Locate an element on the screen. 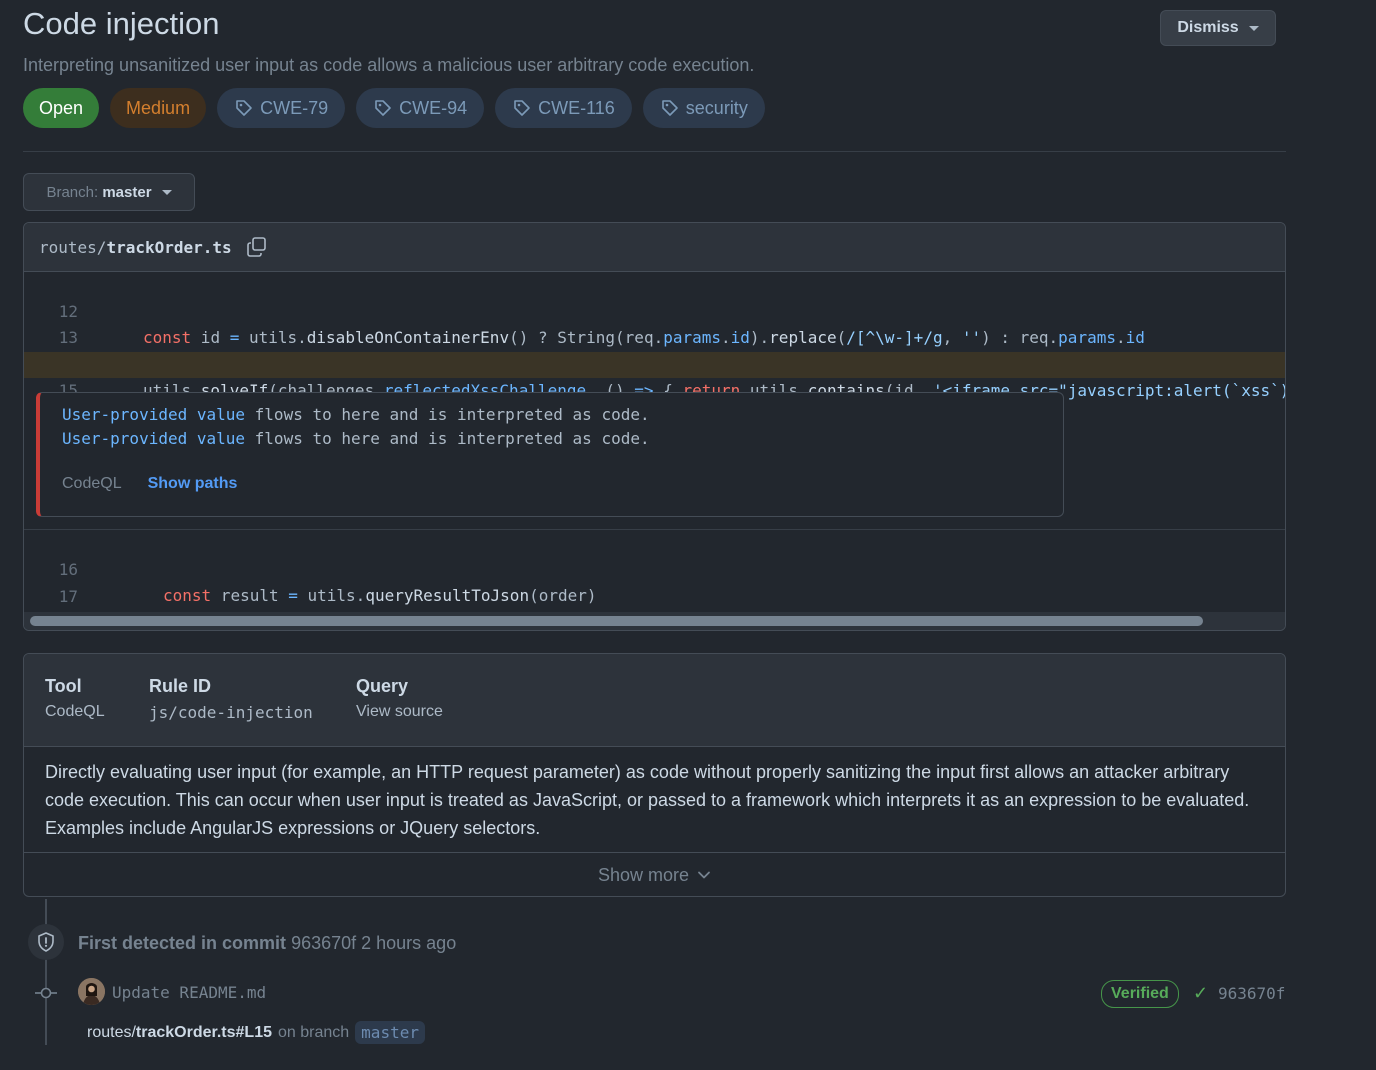 This screenshot has height=1070, width=1376. code-line: 18 if (result.data[0] === undefined) { is located at coordinates (654, 607).